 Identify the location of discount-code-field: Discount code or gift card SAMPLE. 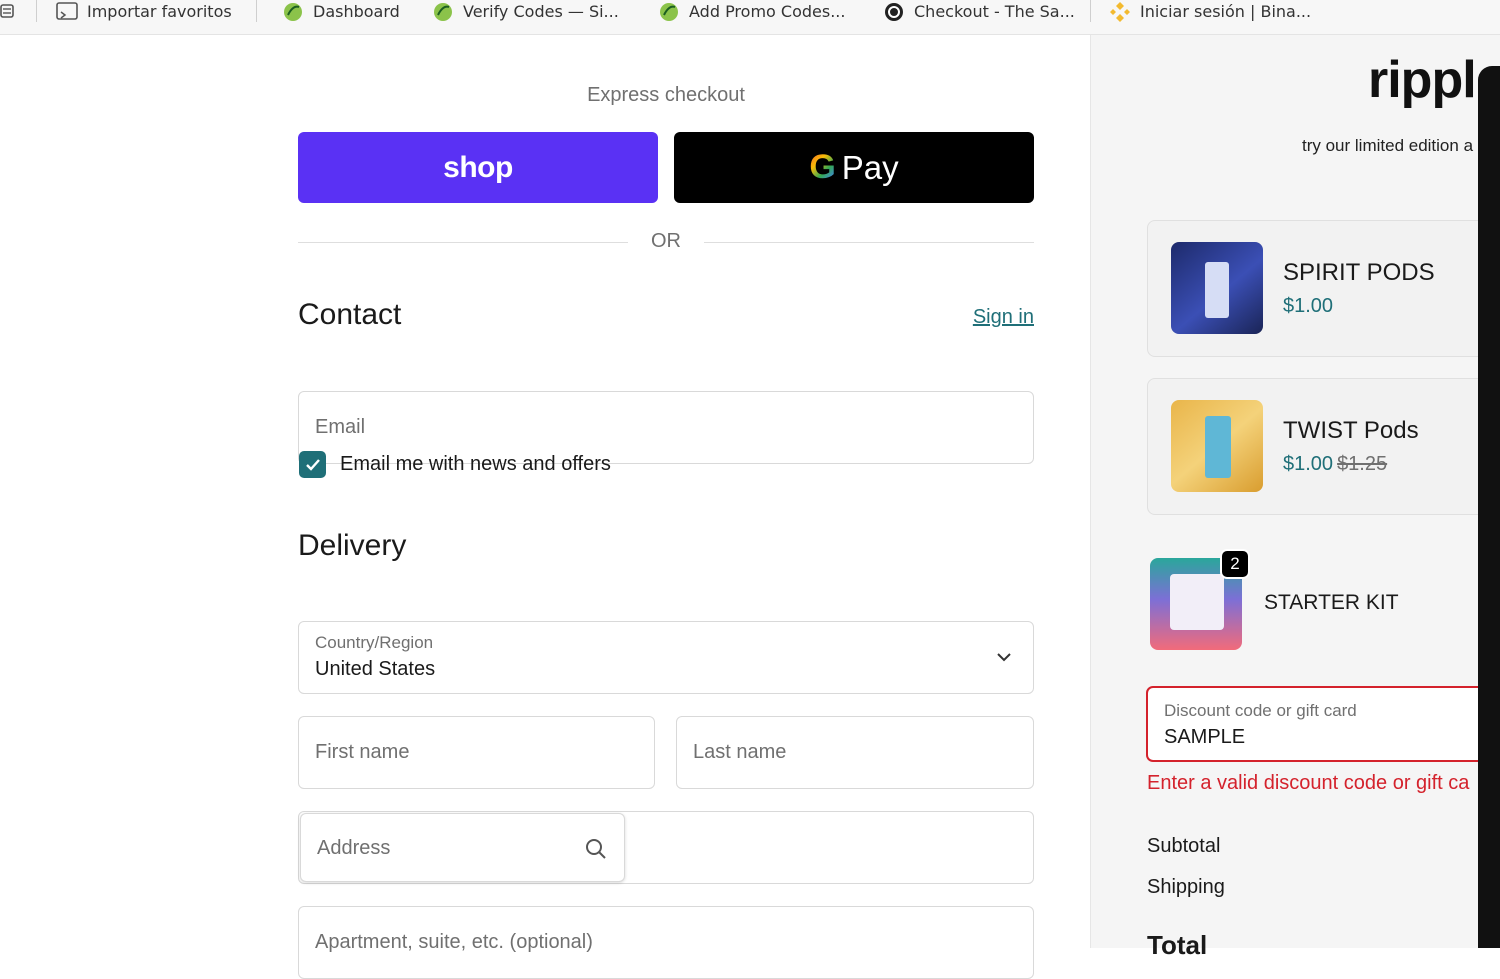
(1323, 724).